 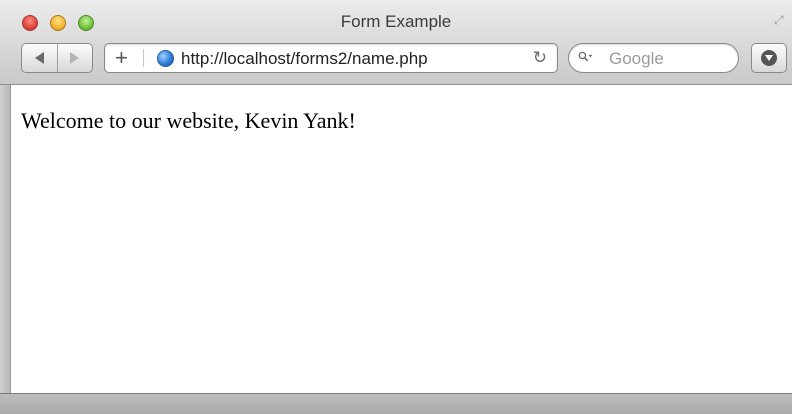 I want to click on zoom-button, so click(x=86, y=23).